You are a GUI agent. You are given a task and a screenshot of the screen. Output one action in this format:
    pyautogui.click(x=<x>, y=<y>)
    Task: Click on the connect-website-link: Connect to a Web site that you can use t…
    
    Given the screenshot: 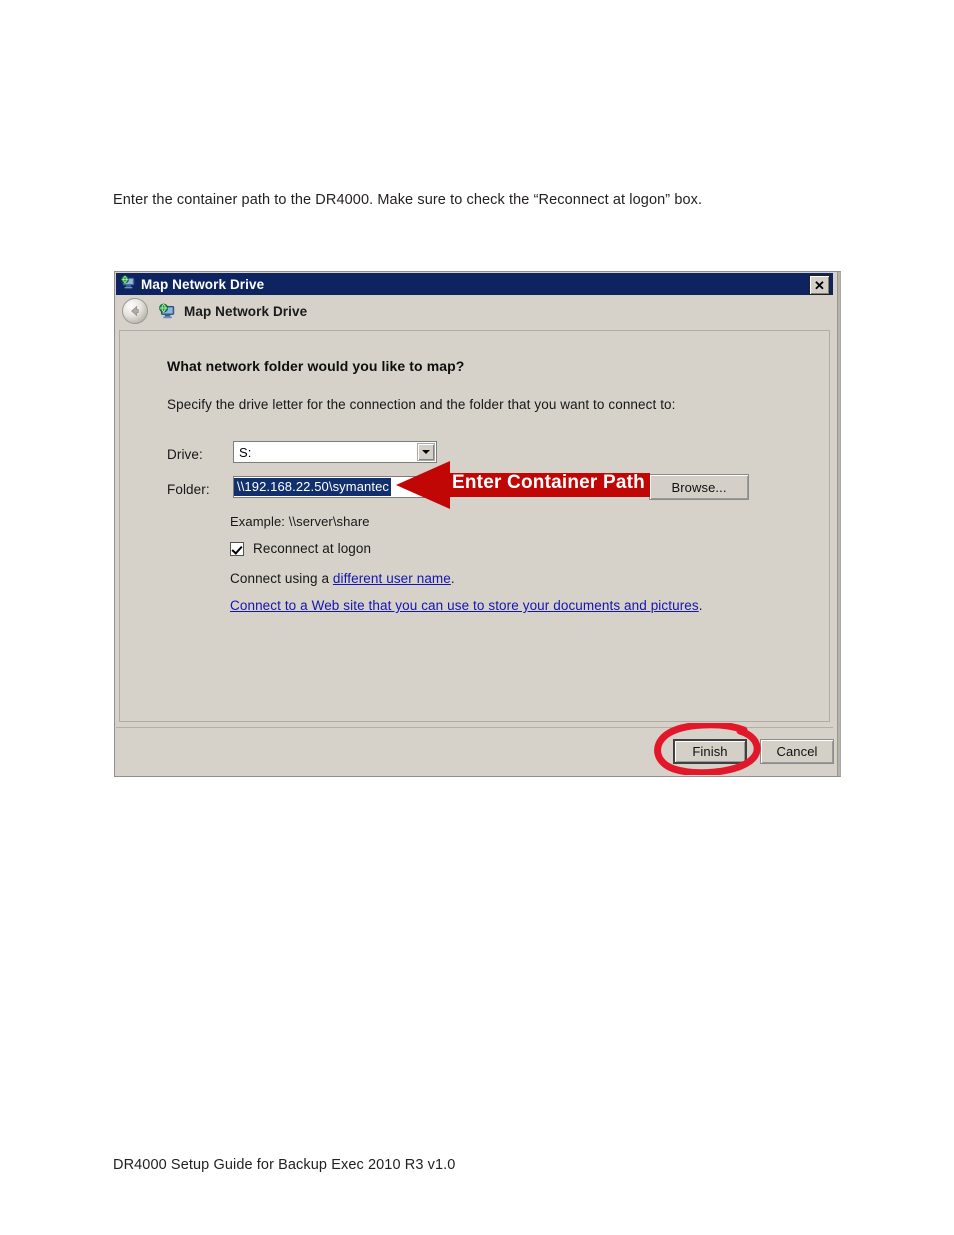 What is the action you would take?
    pyautogui.click(x=464, y=605)
    